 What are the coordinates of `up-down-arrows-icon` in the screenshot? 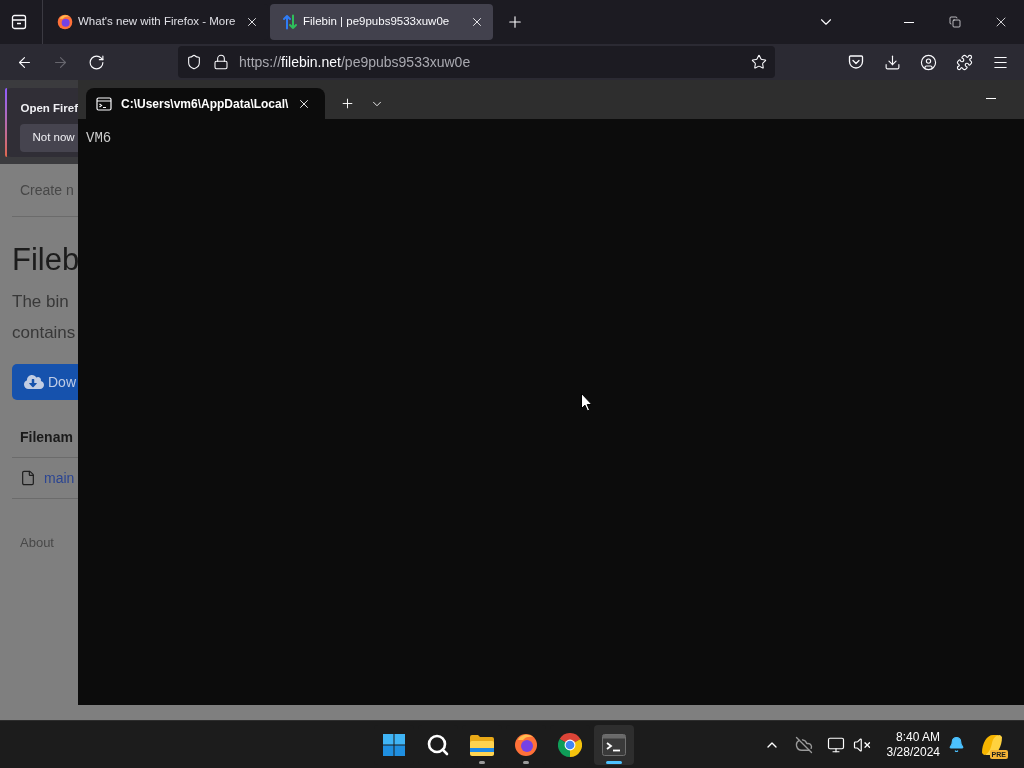 It's located at (290, 22).